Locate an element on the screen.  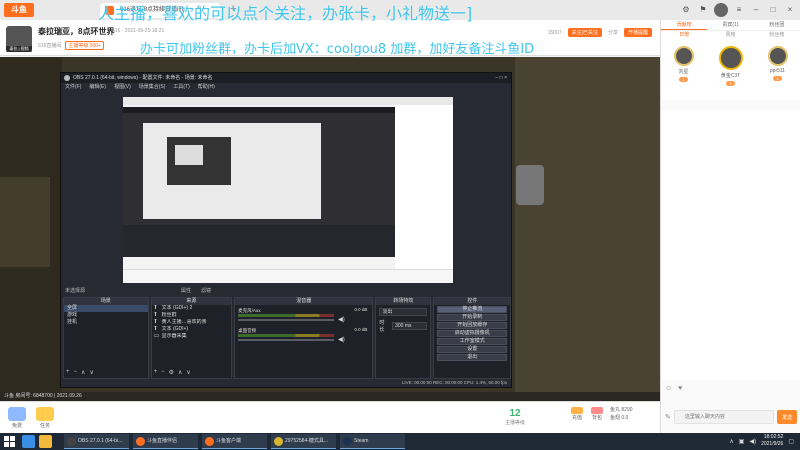
scene-item: 全屏 is located at coordinates (106, 308).